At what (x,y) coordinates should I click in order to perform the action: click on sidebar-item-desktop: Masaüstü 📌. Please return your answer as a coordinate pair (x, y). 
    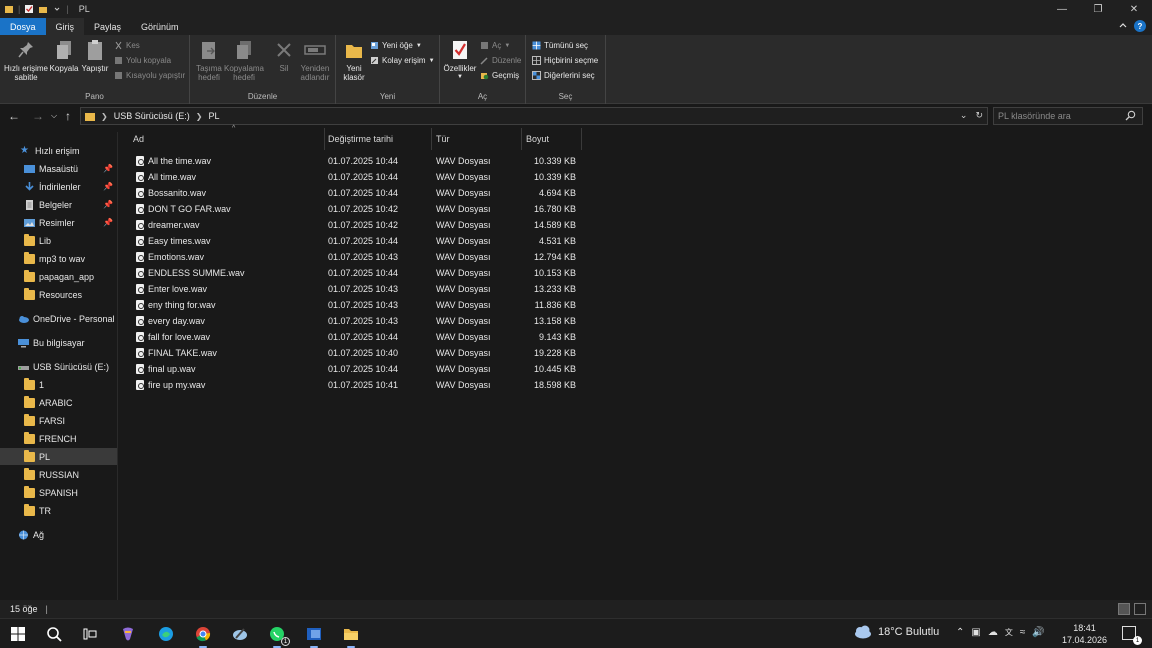
    Looking at the image, I should click on (58, 168).